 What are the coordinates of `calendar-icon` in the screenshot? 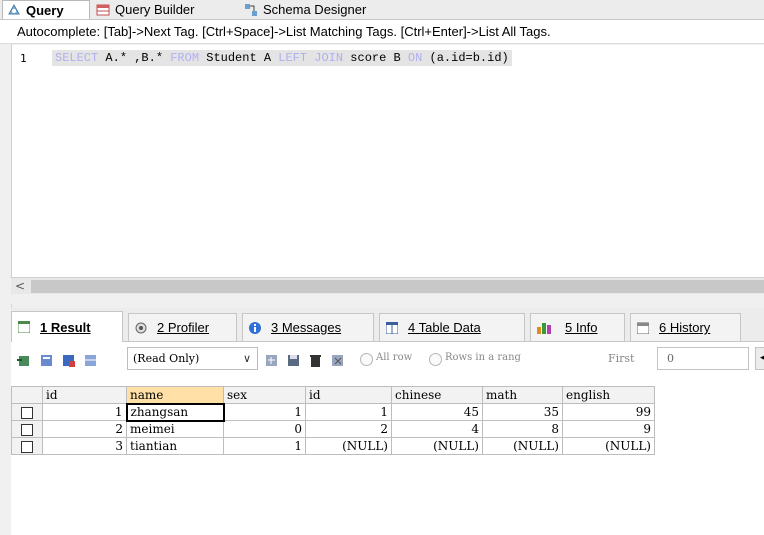 It's located at (643, 328).